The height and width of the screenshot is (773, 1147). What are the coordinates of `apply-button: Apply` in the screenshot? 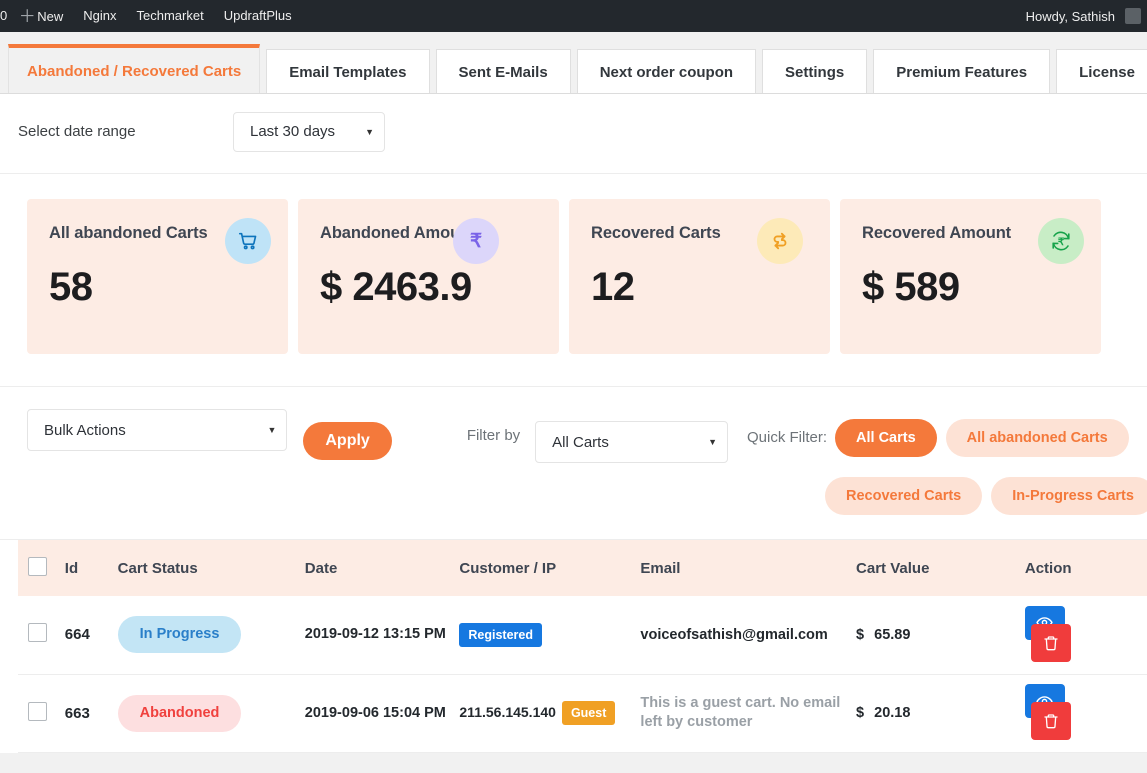 It's located at (347, 441).